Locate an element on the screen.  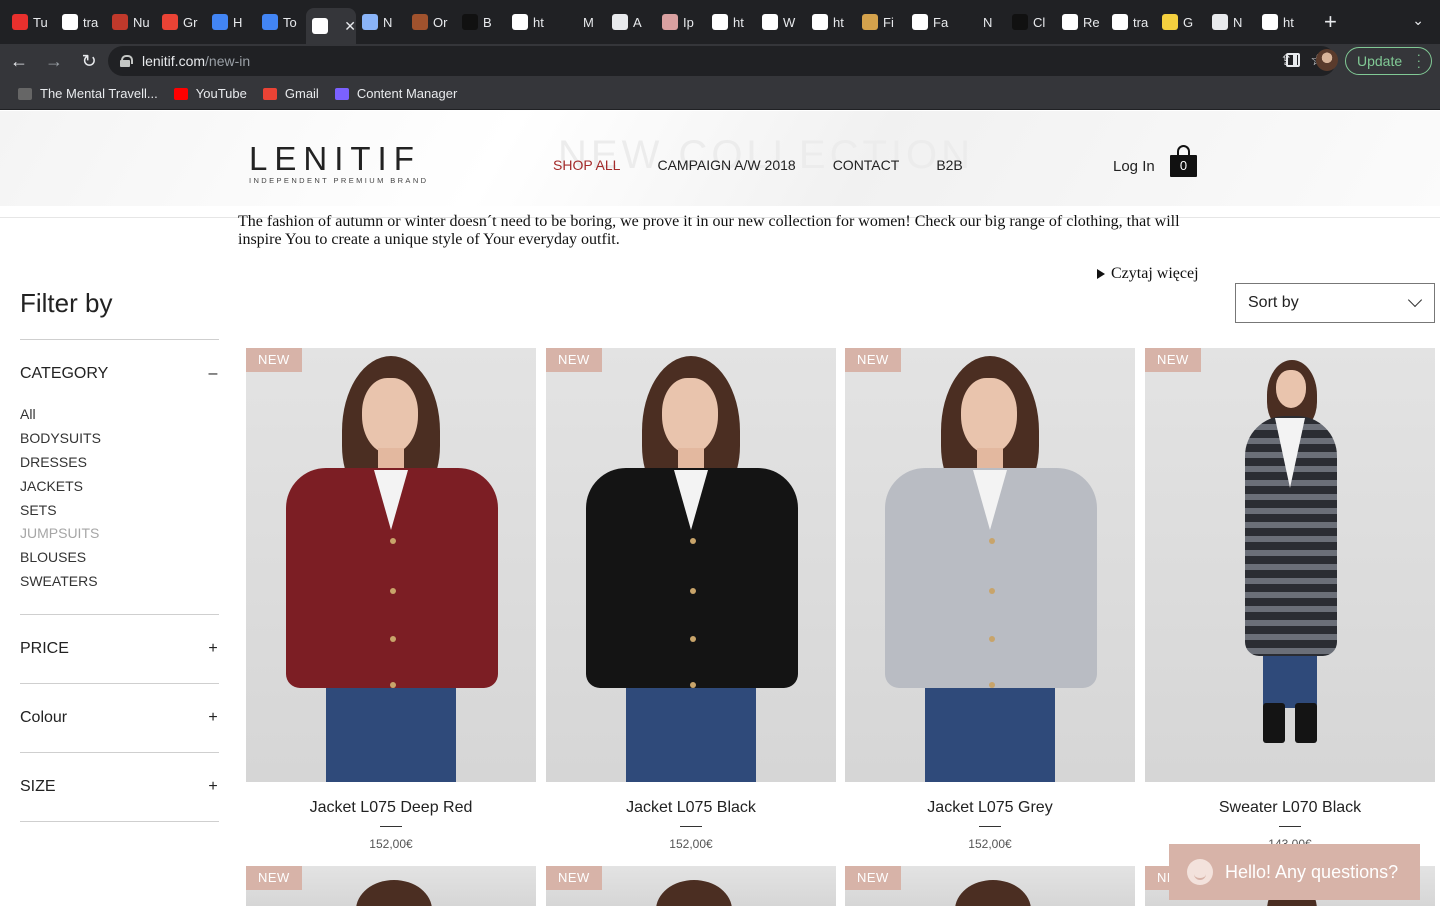
profile-avatar is located at coordinates (1327, 60).